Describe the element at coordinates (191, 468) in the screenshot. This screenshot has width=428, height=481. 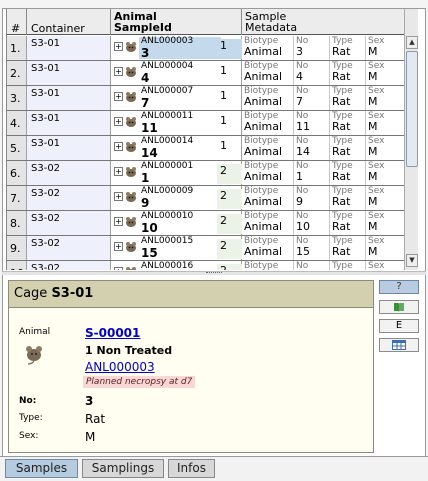
I see `tab-infos: Infos` at that location.